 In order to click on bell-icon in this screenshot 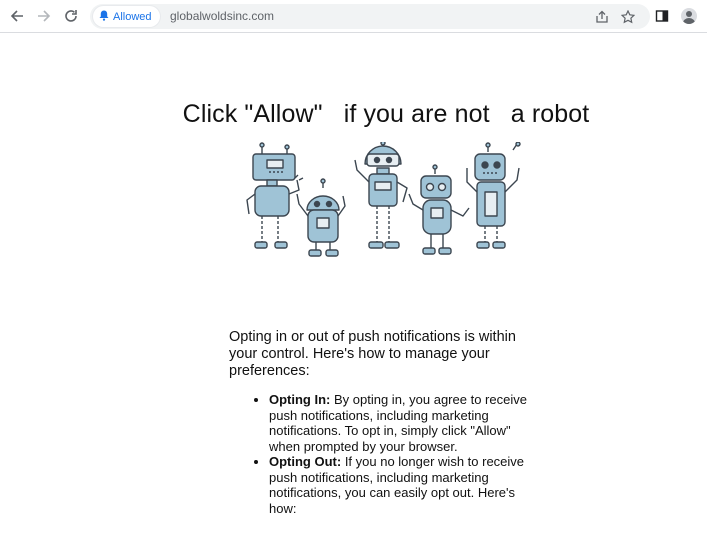, I will do `click(104, 17)`.